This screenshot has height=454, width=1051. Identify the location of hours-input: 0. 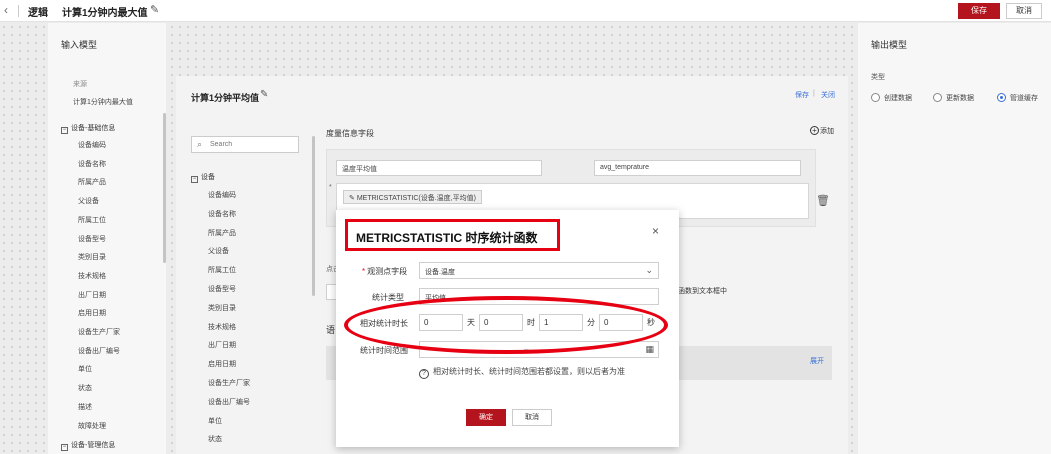
(501, 322).